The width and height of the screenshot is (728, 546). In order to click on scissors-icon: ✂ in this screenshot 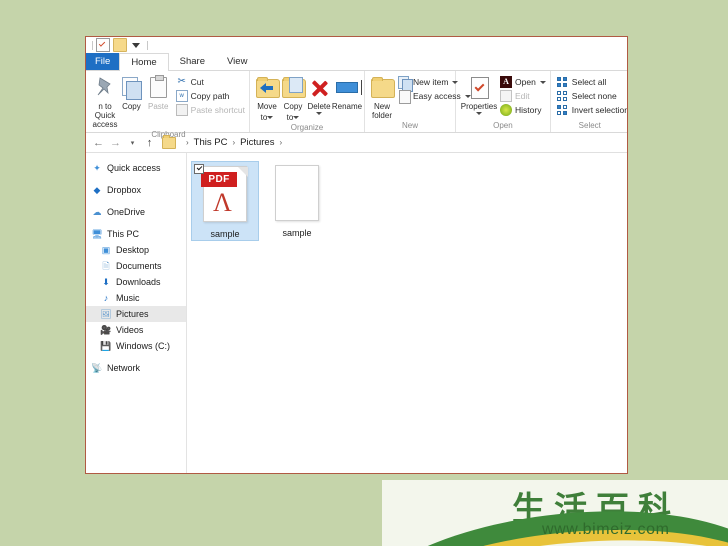, I will do `click(181, 81)`.